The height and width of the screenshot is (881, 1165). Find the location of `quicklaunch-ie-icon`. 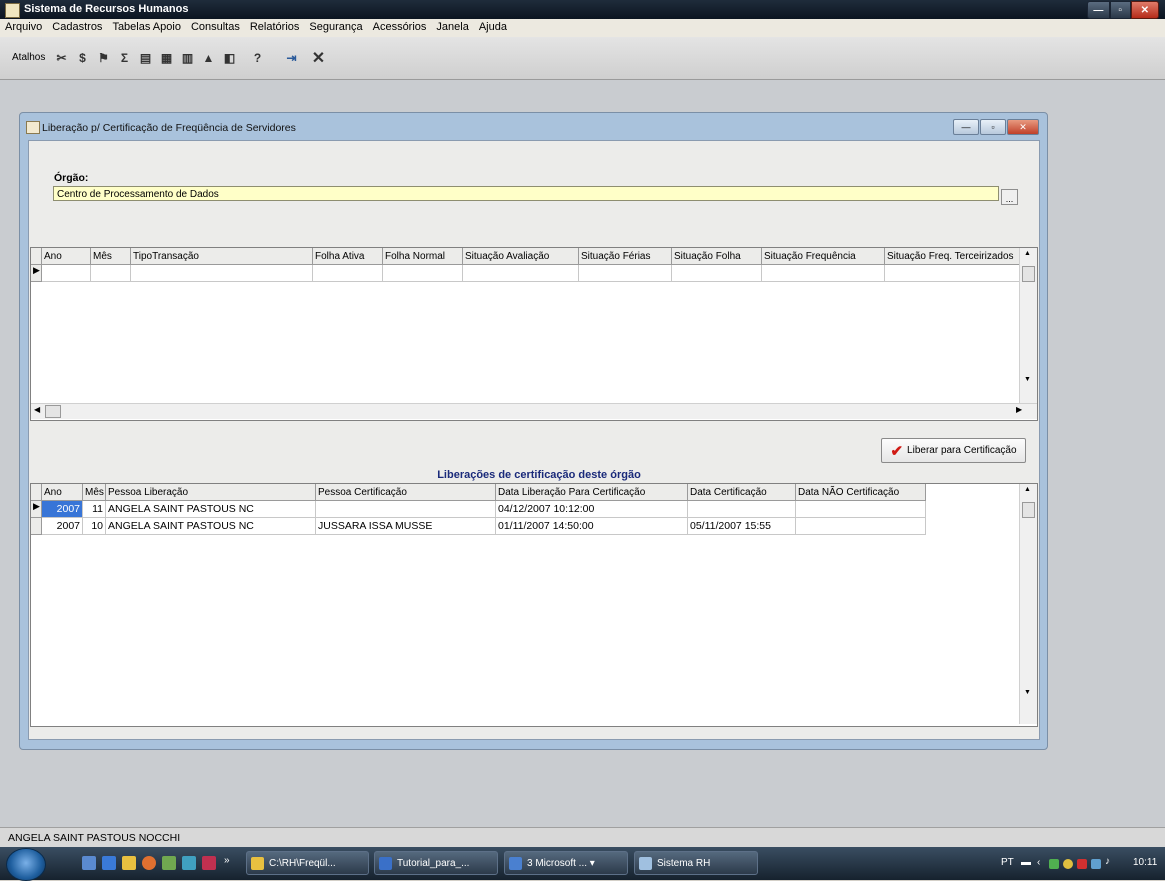

quicklaunch-ie-icon is located at coordinates (89, 863).